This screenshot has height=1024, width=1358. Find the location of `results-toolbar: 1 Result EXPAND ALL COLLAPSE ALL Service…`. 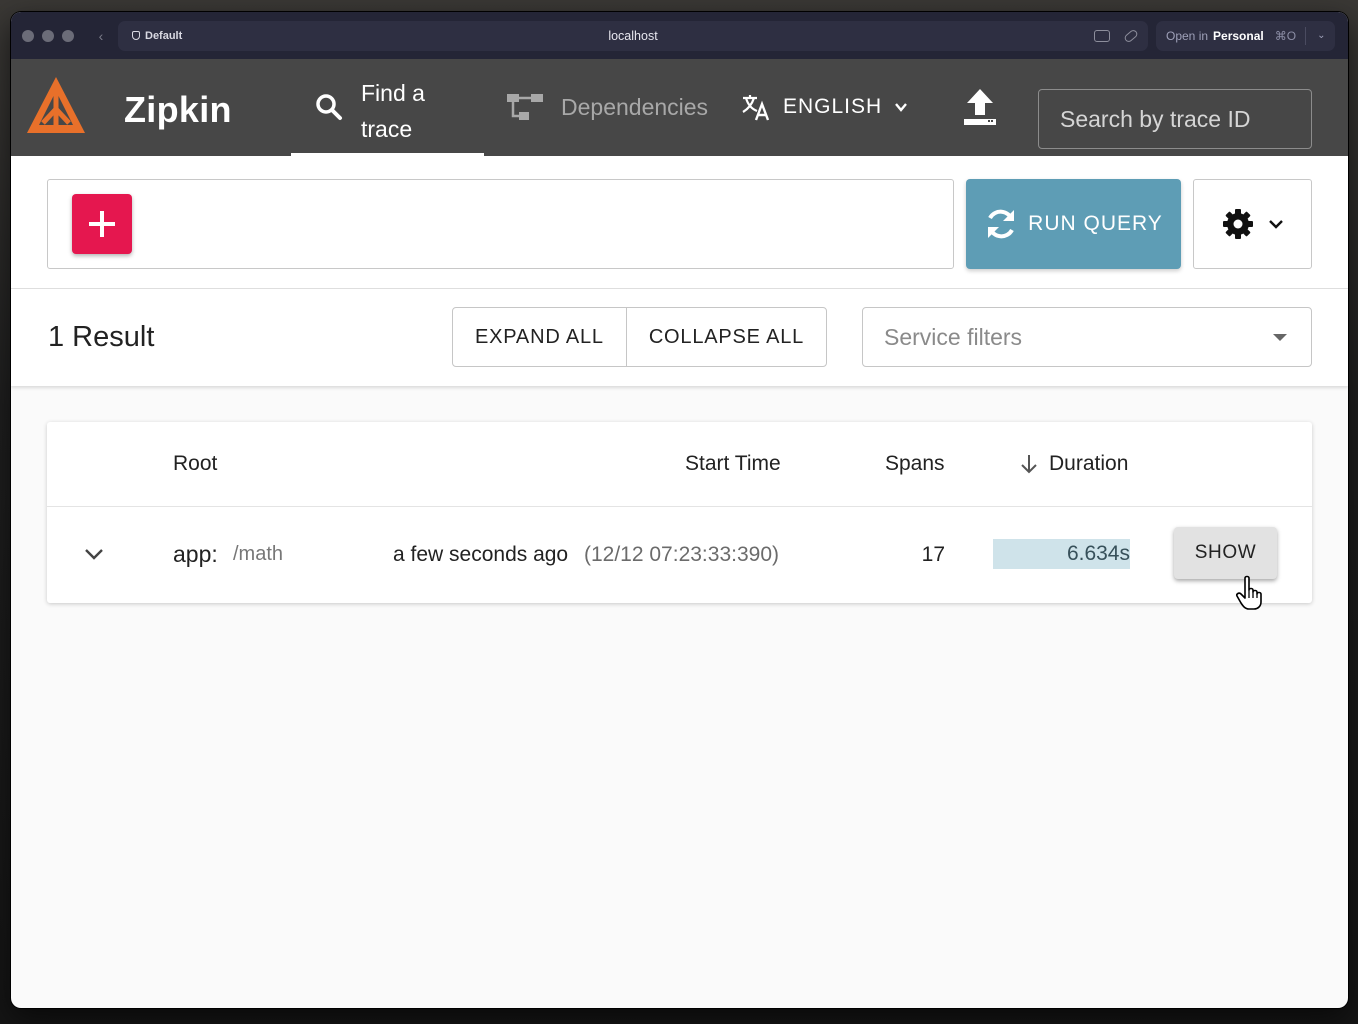

results-toolbar: 1 Result EXPAND ALL COLLAPSE ALL Service… is located at coordinates (679, 337).